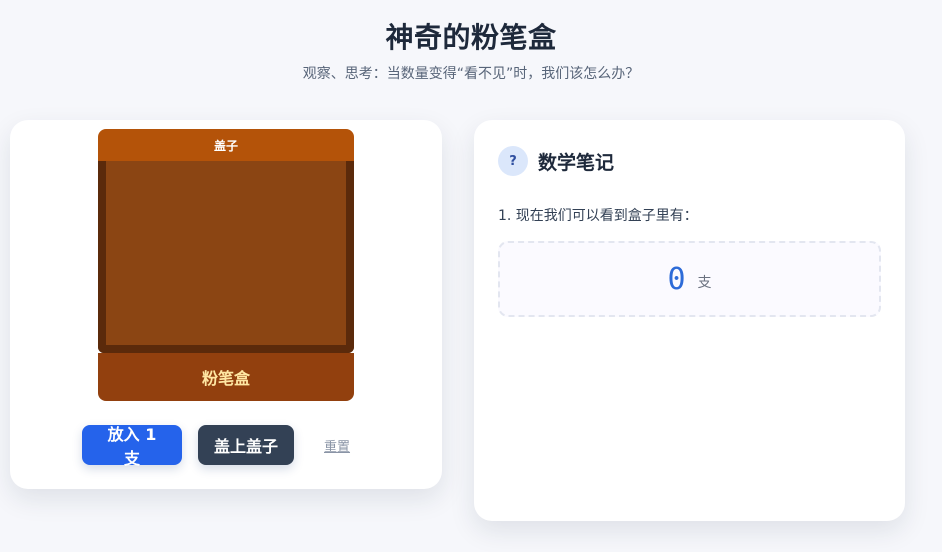 The height and width of the screenshot is (552, 942). I want to click on box-controls: 放入 1 支 盖上盖子 重置, so click(216, 446).